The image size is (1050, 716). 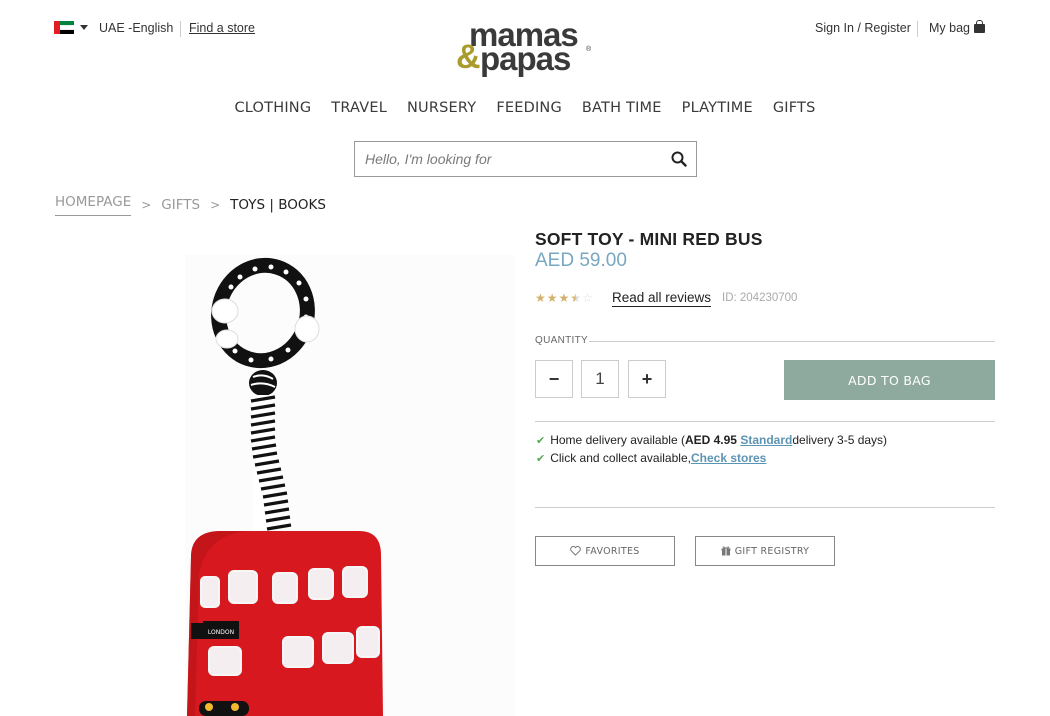 What do you see at coordinates (717, 108) in the screenshot?
I see `nav-playtime: PLAYTIME` at bounding box center [717, 108].